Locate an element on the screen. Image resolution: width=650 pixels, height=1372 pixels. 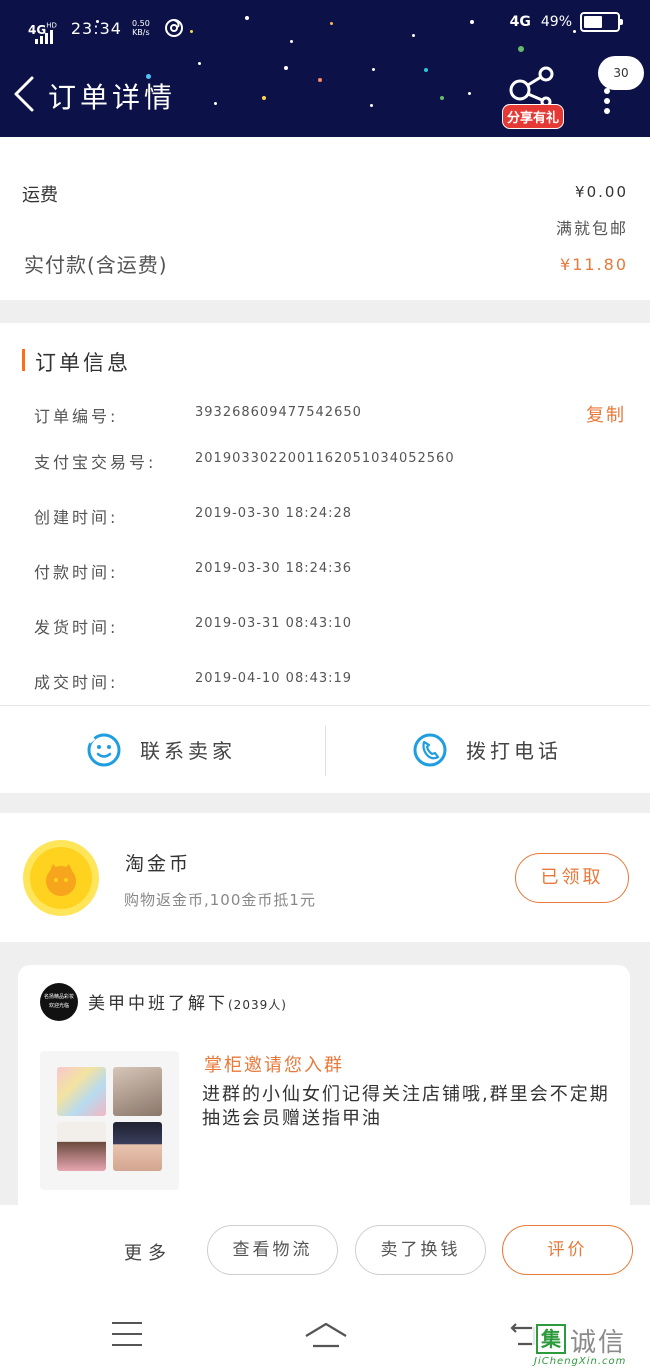
avatar-text: 名扬精品彩妆 is located at coordinates (58, 997).